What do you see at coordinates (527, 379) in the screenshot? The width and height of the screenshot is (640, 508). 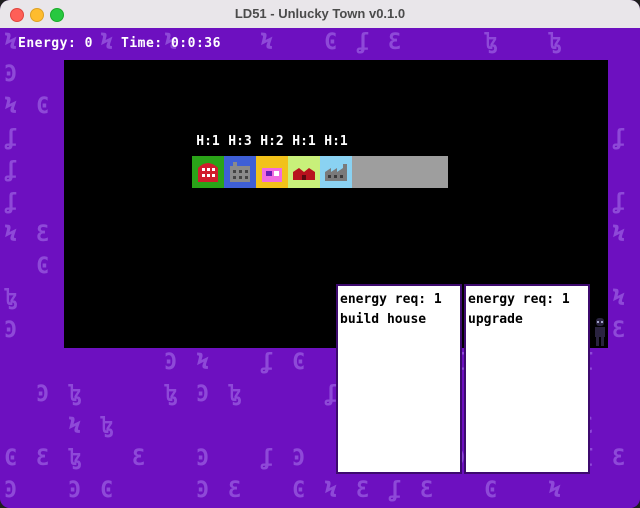 I see `upgrade-card: energy req: 1 upgrade` at bounding box center [527, 379].